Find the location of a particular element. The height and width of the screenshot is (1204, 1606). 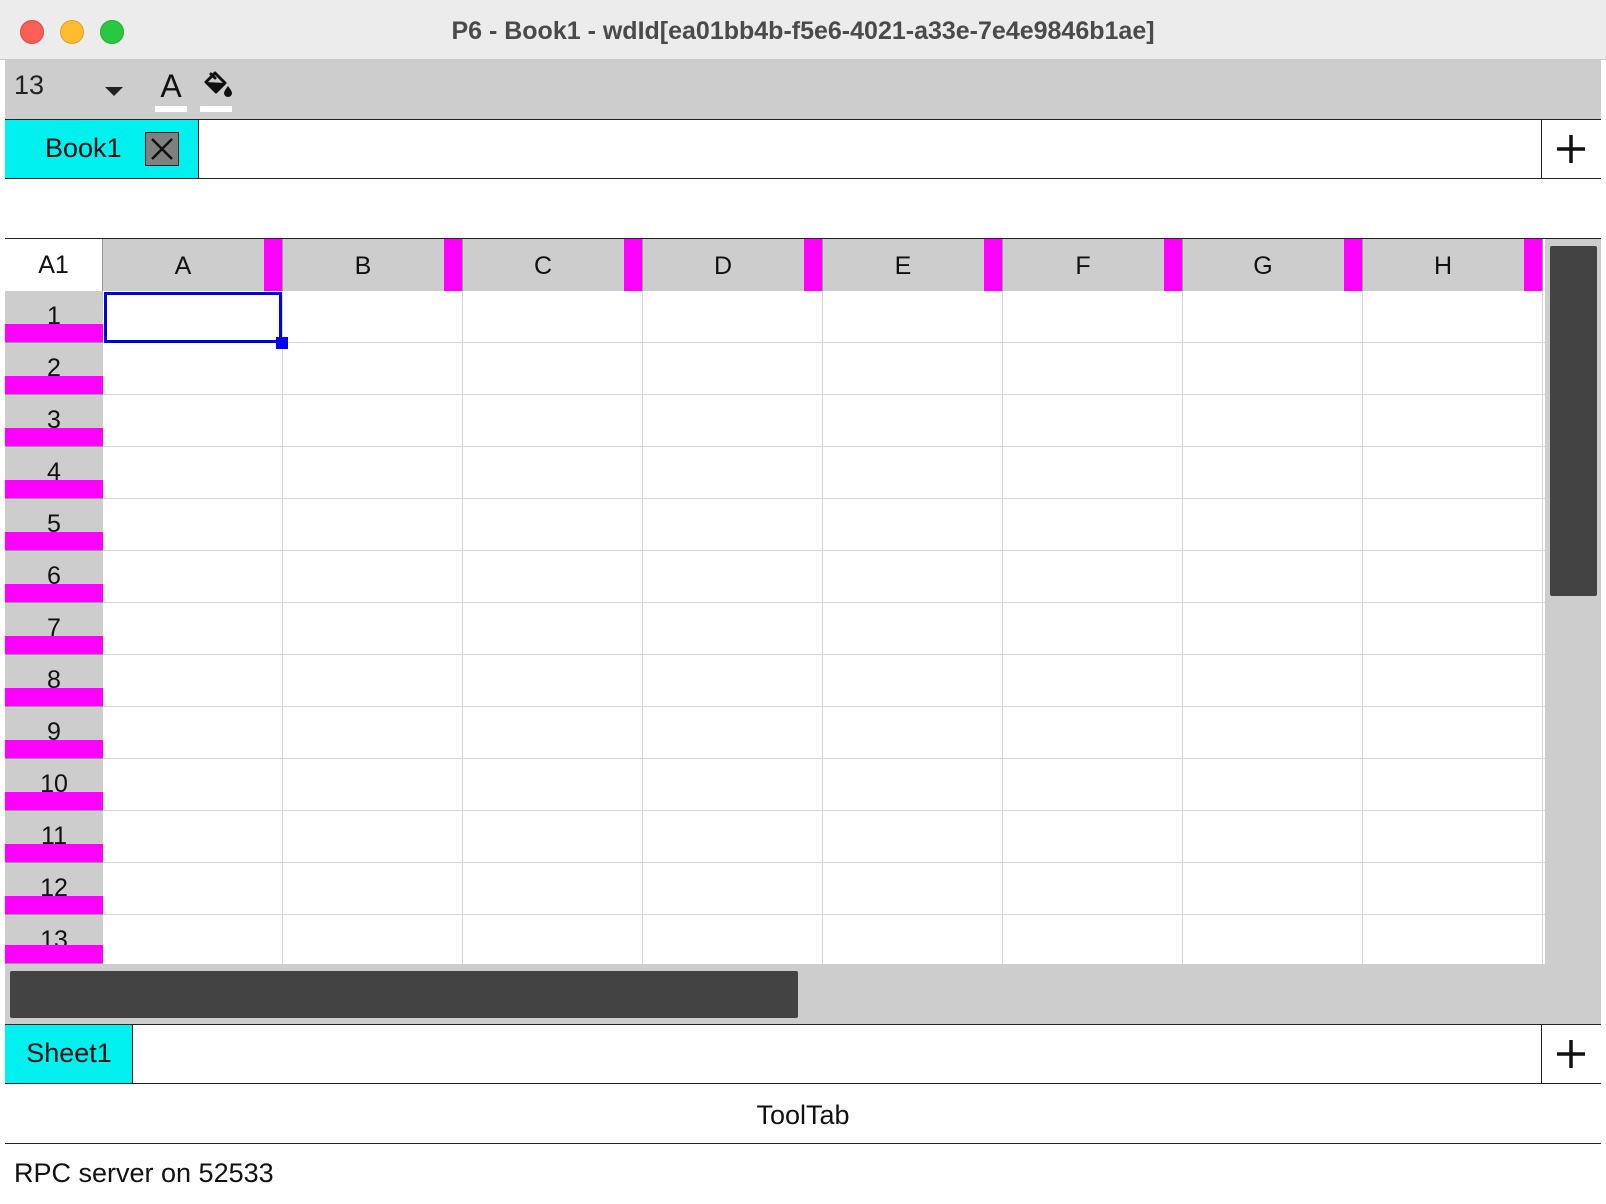

row-header: 6 is located at coordinates (54, 577).